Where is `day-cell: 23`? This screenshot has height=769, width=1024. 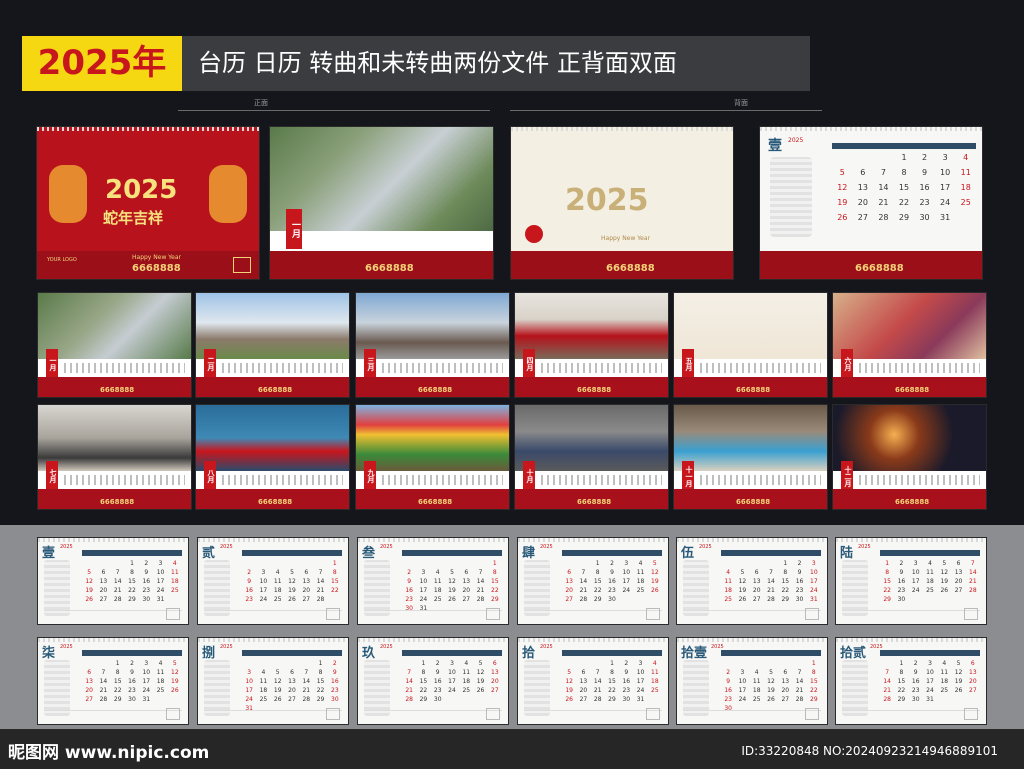
day-cell: 23 is located at coordinates (146, 590).